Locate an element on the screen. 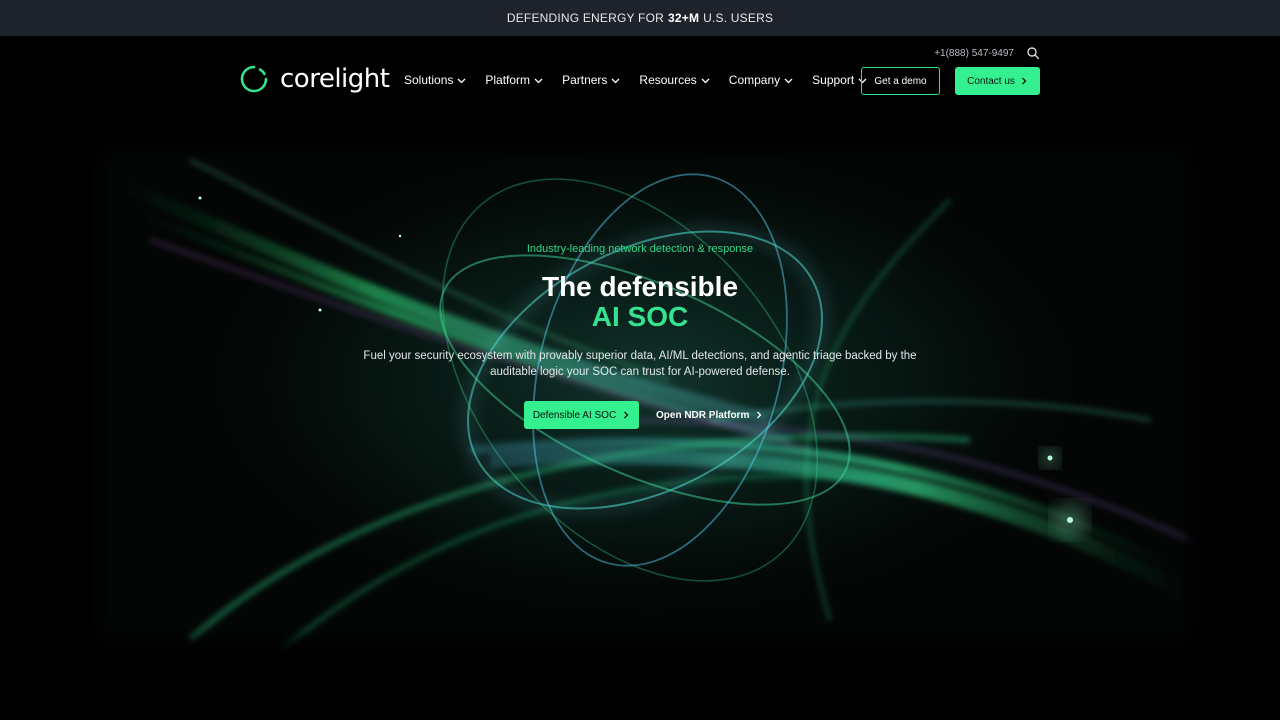 The image size is (1280, 720). contact-us-button: Contact us is located at coordinates (997, 81).